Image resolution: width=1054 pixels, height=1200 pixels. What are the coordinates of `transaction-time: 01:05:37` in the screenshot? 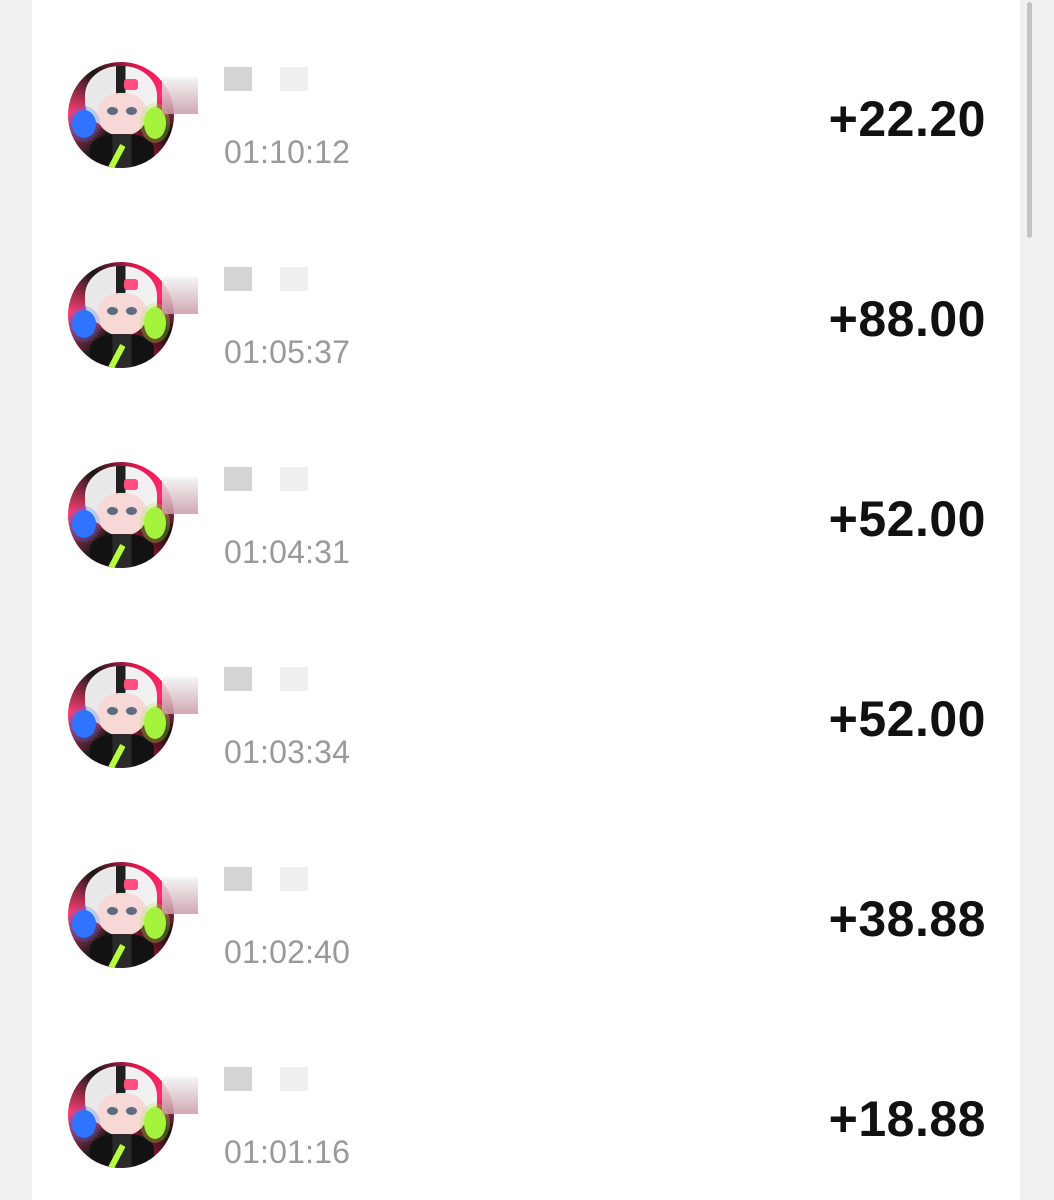 It's located at (287, 352).